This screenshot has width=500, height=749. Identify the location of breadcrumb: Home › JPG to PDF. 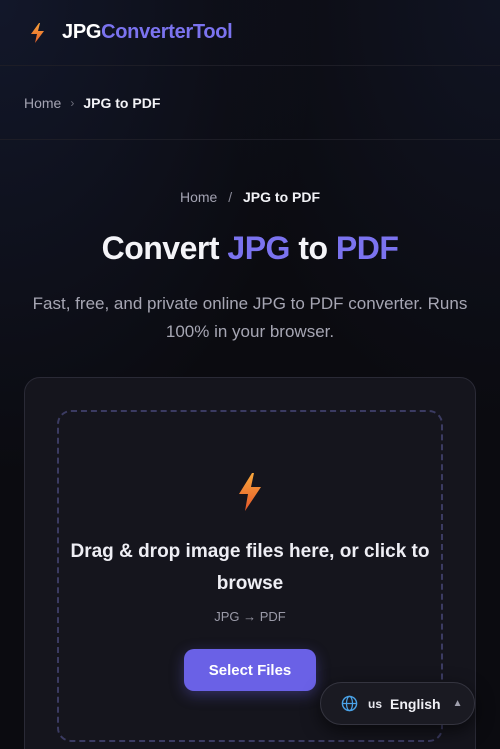
(250, 103).